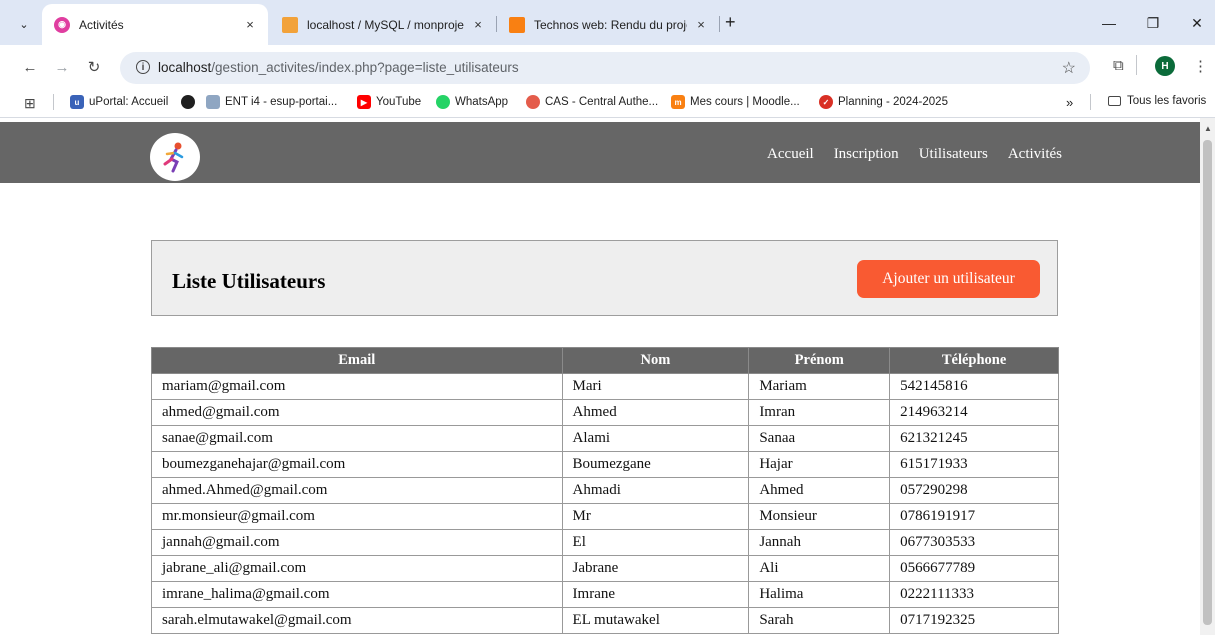 The width and height of the screenshot is (1215, 635). What do you see at coordinates (974, 594) in the screenshot?
I see `cell-telephone: 0222111333` at bounding box center [974, 594].